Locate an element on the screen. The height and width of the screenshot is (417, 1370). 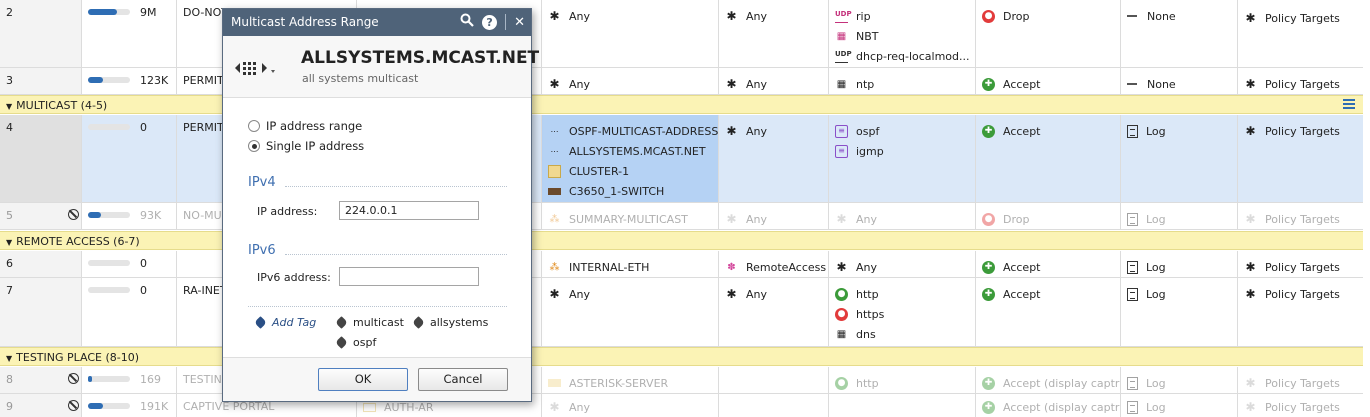
add-tag-link: Add Tag is located at coordinates (285, 322).